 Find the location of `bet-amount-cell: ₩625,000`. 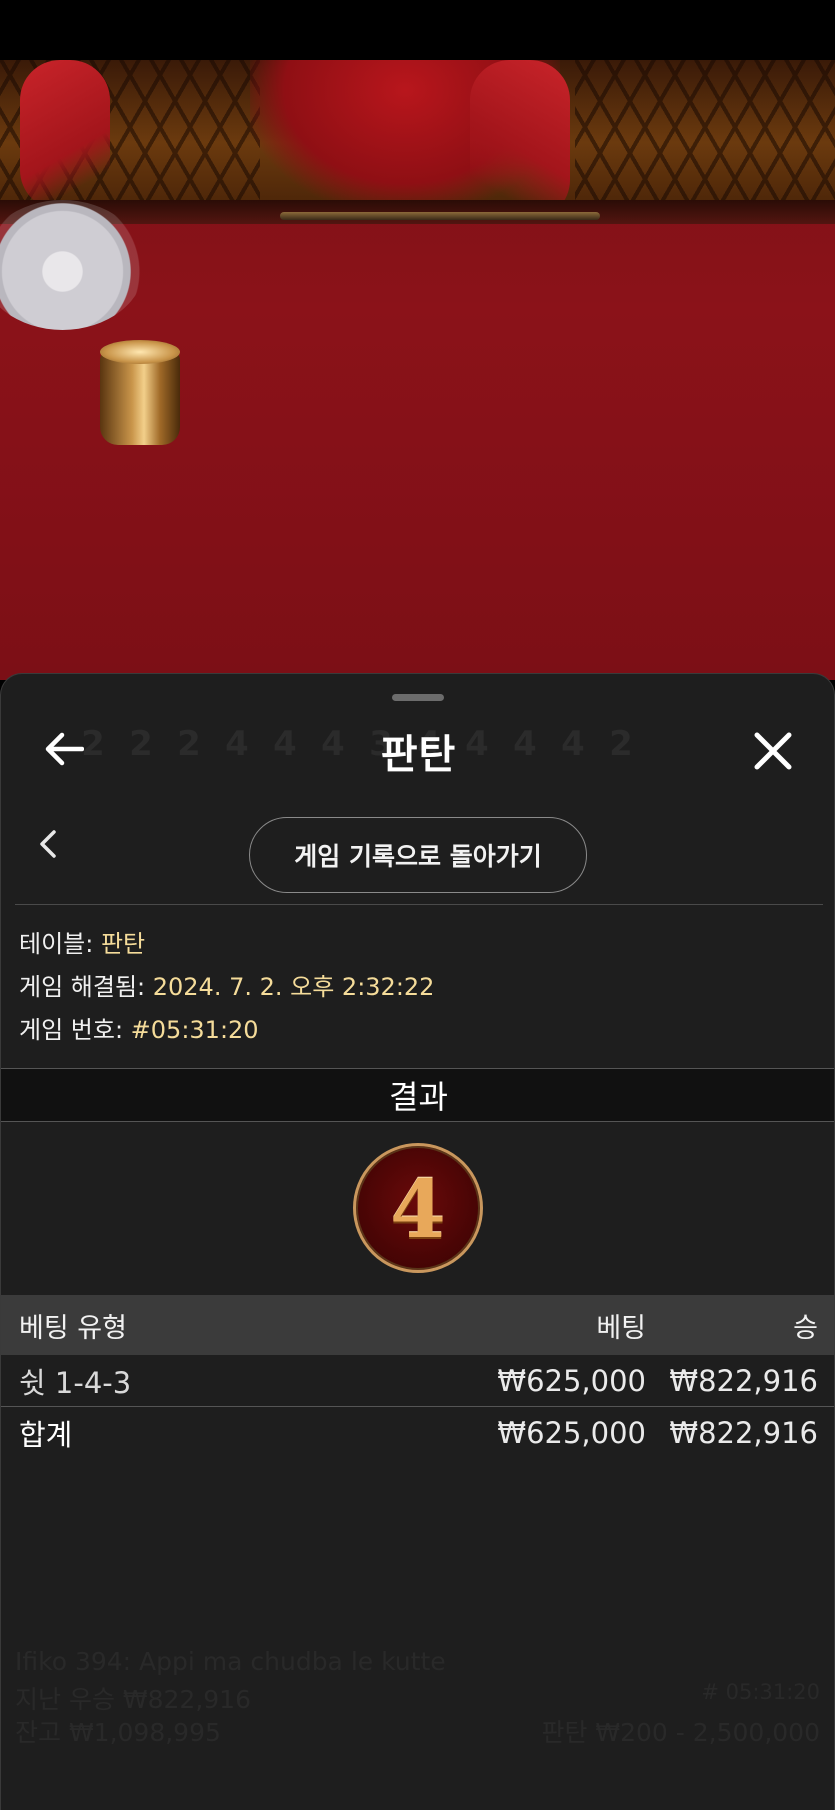

bet-amount-cell: ₩625,000 is located at coordinates (571, 1380).